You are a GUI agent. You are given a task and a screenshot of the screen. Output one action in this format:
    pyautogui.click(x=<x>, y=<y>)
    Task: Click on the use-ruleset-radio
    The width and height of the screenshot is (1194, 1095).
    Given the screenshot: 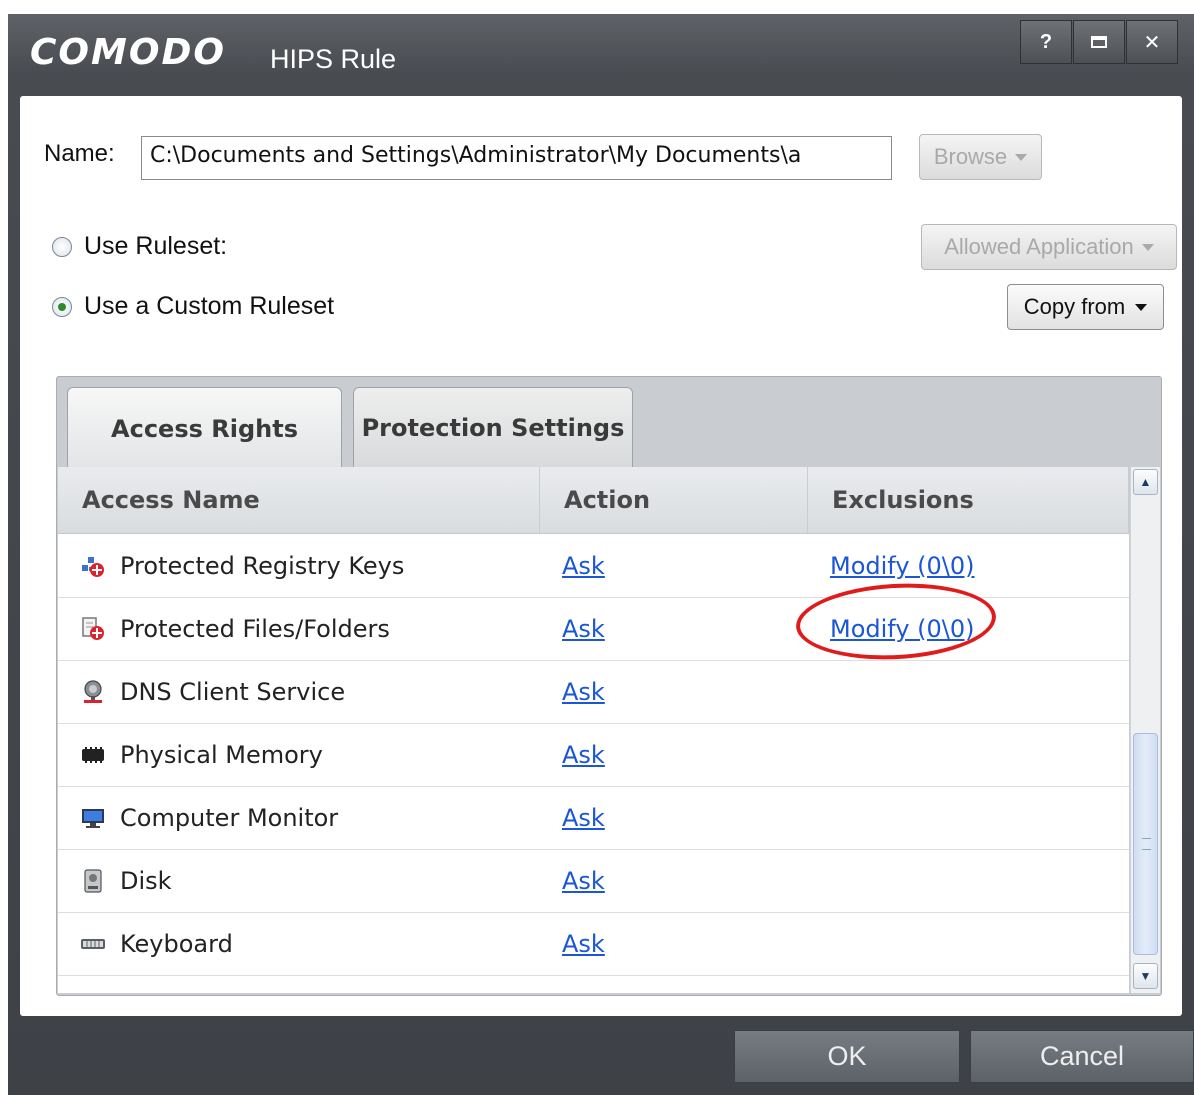 What is the action you would take?
    pyautogui.click(x=62, y=246)
    